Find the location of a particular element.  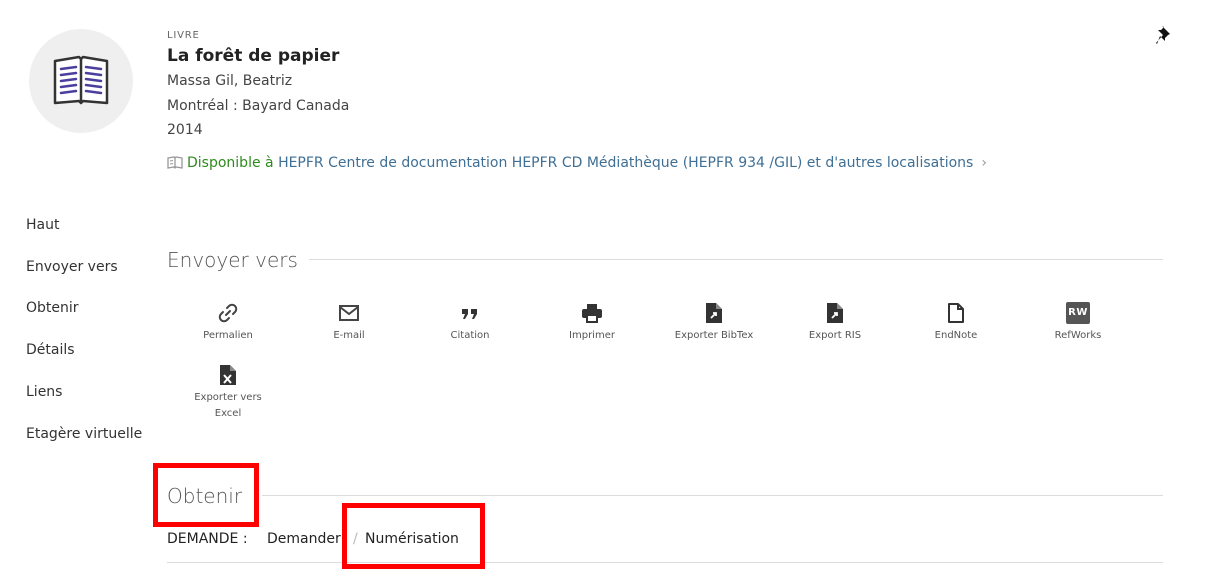

action-label: Citation is located at coordinates (470, 335).